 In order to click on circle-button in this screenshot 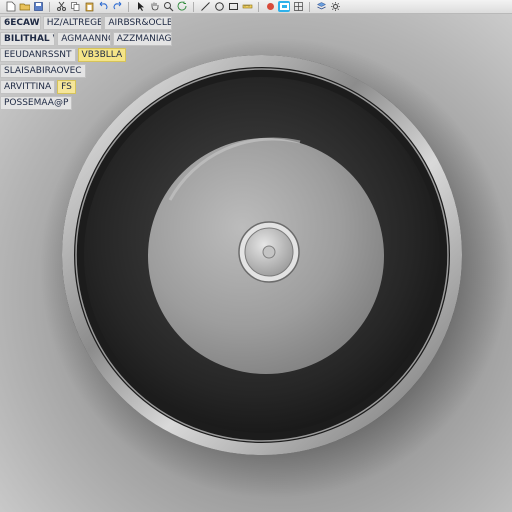, I will do `click(219, 6)`.